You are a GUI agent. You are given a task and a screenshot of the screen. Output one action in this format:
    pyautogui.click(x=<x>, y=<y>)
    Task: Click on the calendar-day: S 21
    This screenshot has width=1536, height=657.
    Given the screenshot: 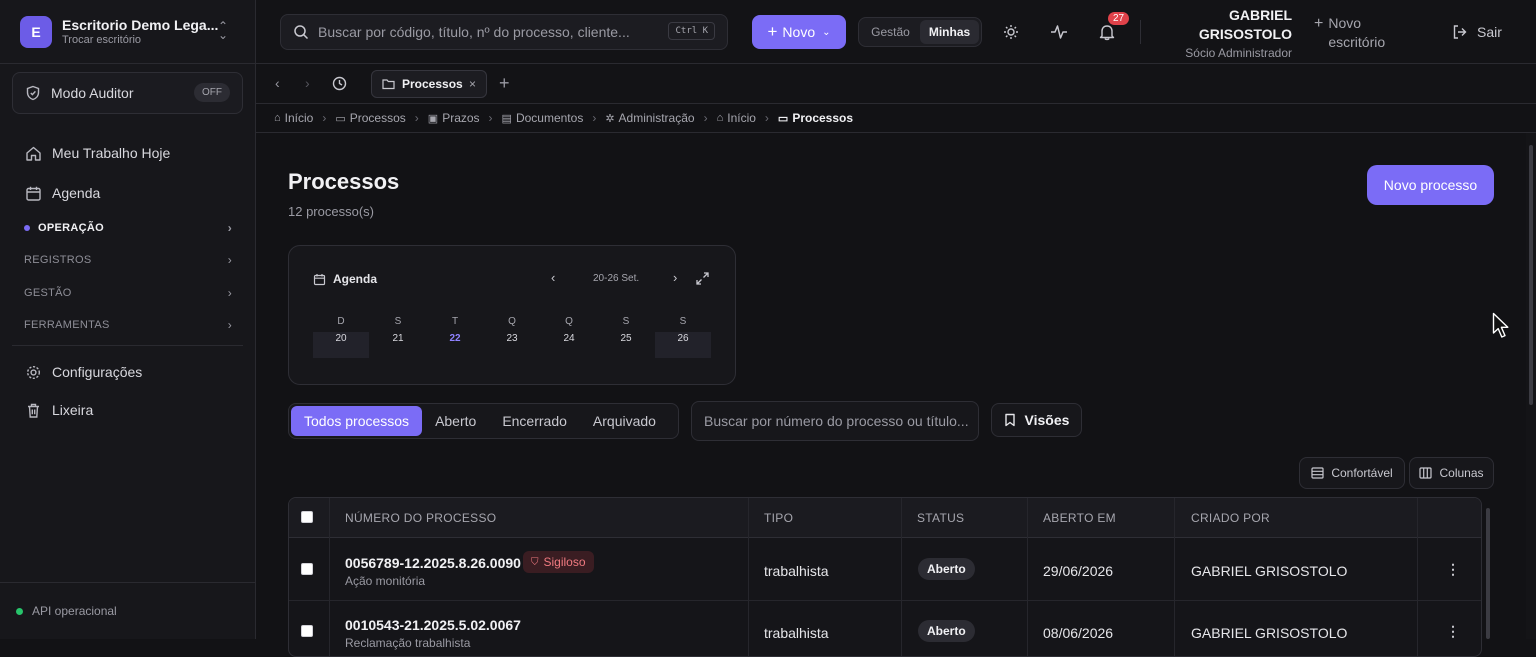 What is the action you would take?
    pyautogui.click(x=398, y=337)
    